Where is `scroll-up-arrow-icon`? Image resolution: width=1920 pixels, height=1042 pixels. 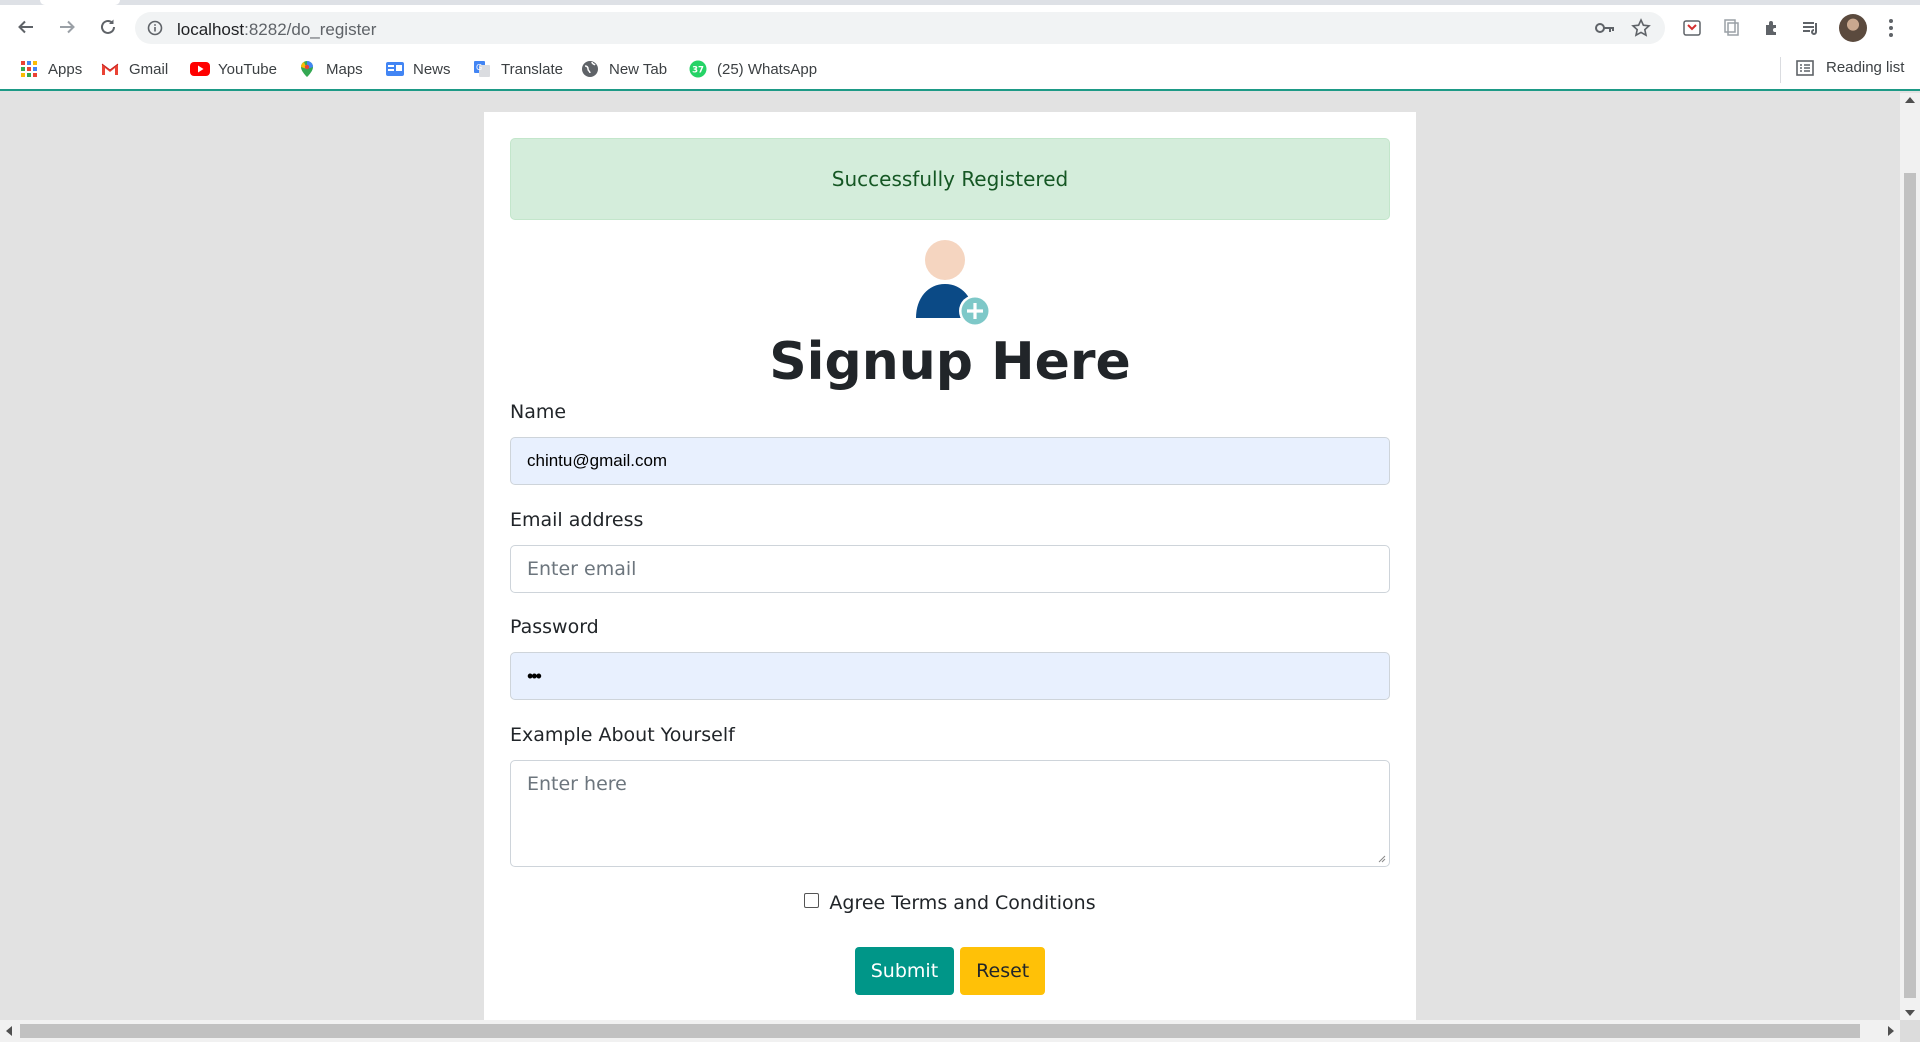
scroll-up-arrow-icon is located at coordinates (1910, 100).